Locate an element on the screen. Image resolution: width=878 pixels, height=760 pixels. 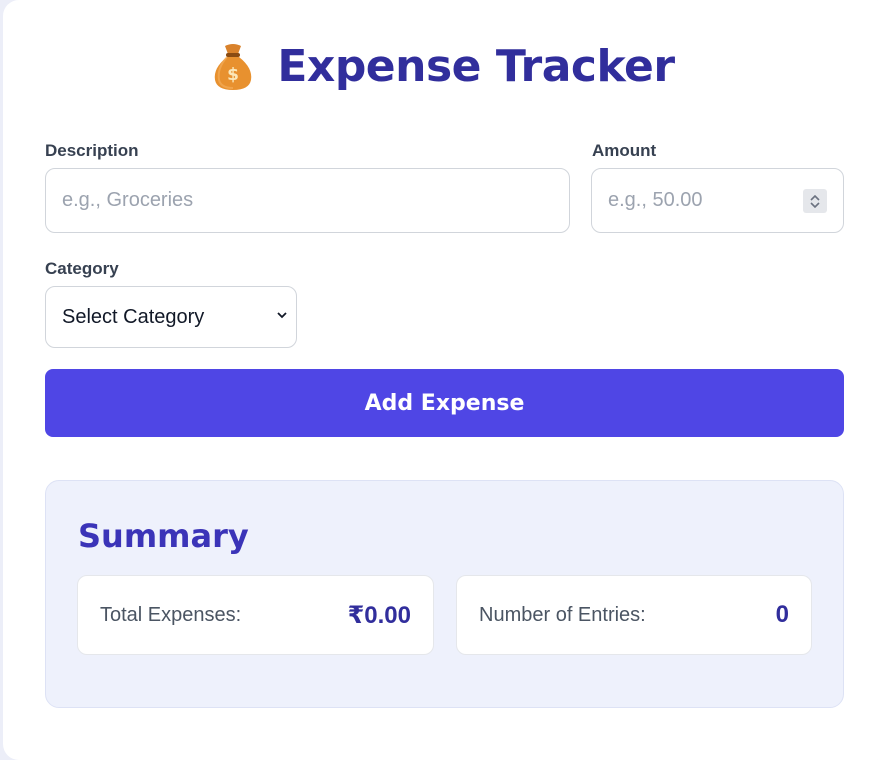
description-label: Description is located at coordinates (92, 150).